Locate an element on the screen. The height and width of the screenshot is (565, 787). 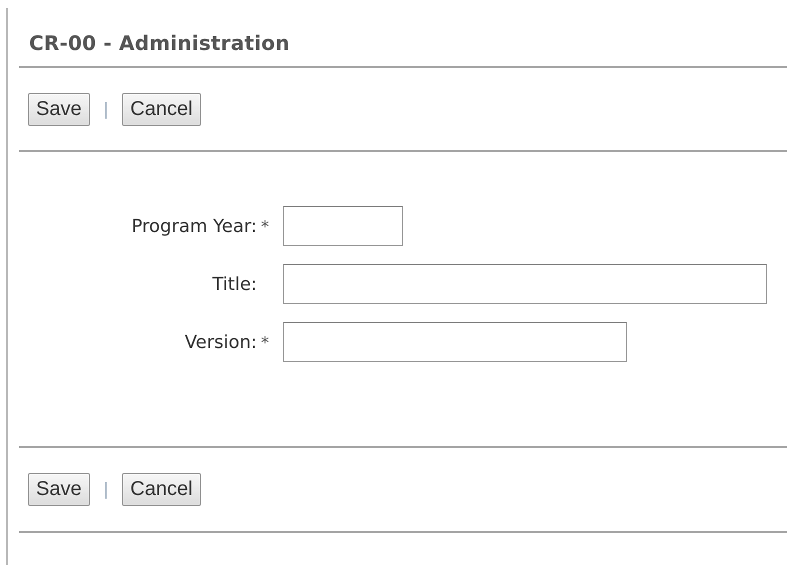
page-title: CR-00 - Administration is located at coordinates (160, 43).